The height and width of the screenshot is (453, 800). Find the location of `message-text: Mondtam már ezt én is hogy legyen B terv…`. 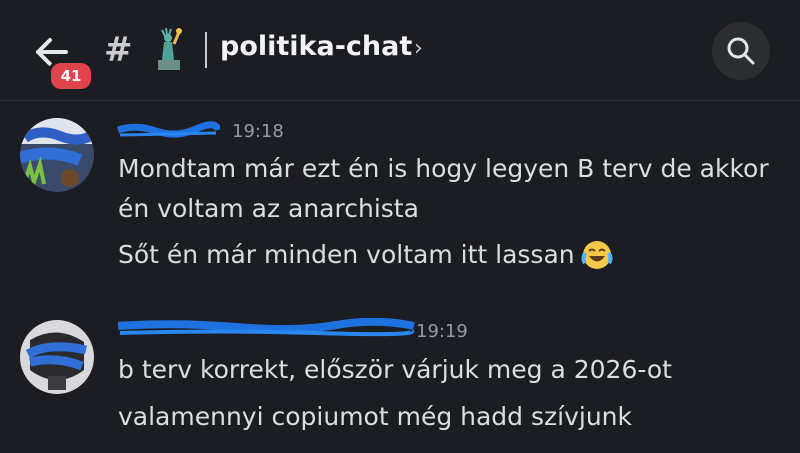

message-text: Mondtam már ezt én is hogy legyen B terv… is located at coordinates (443, 168).